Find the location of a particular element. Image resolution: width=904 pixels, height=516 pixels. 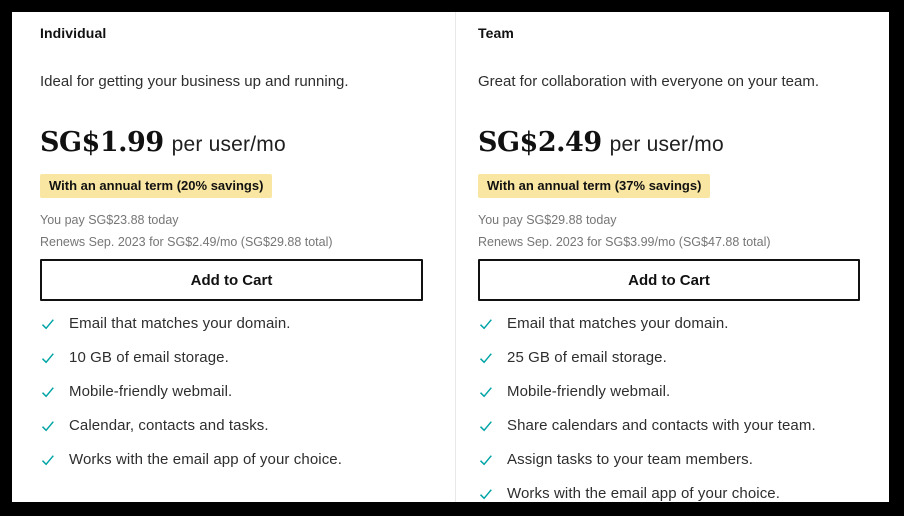

feature-item: Calendar, contacts and tasks. is located at coordinates (231, 426).